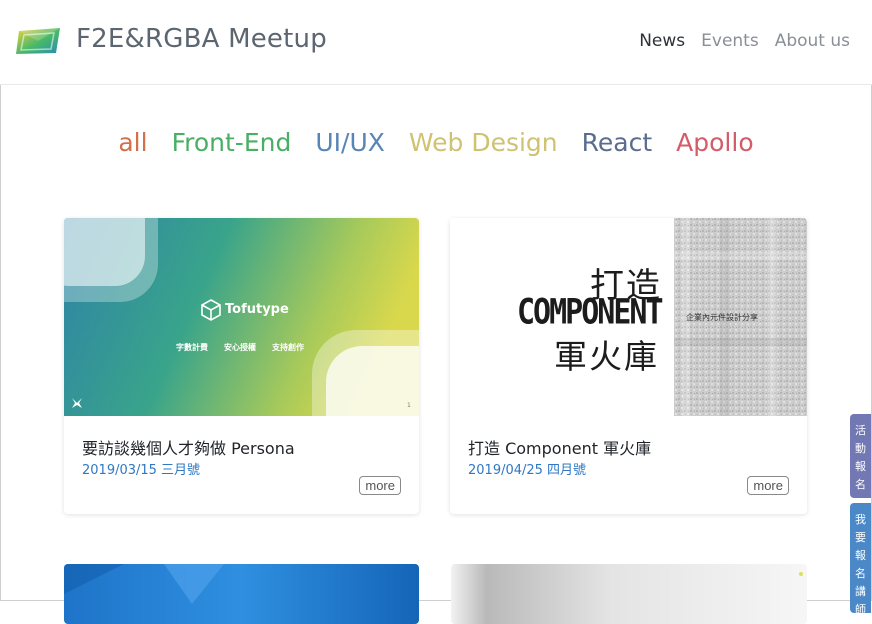 Image resolution: width=872 pixels, height=624 pixels. Describe the element at coordinates (662, 41) in the screenshot. I see `nav-news: News` at that location.